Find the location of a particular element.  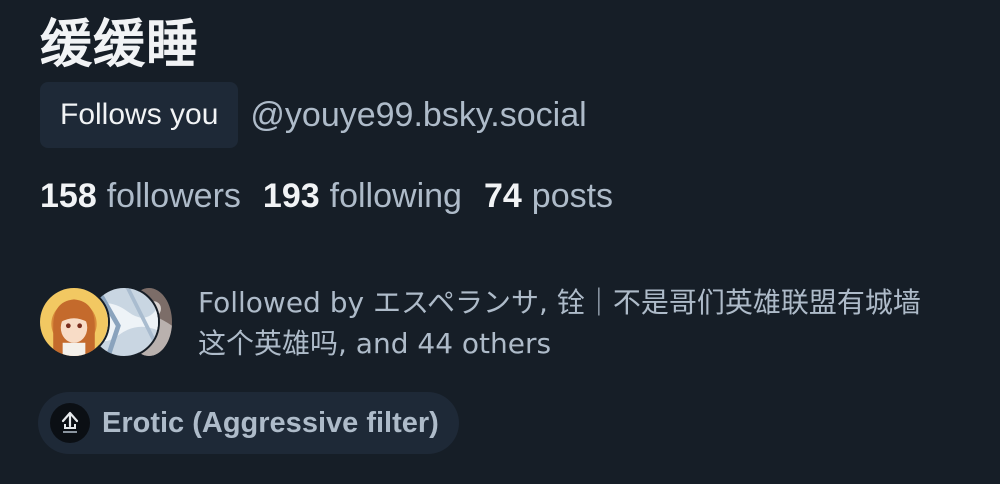

profile-stats: 158 followers 193 following 74 posts is located at coordinates (337, 196).